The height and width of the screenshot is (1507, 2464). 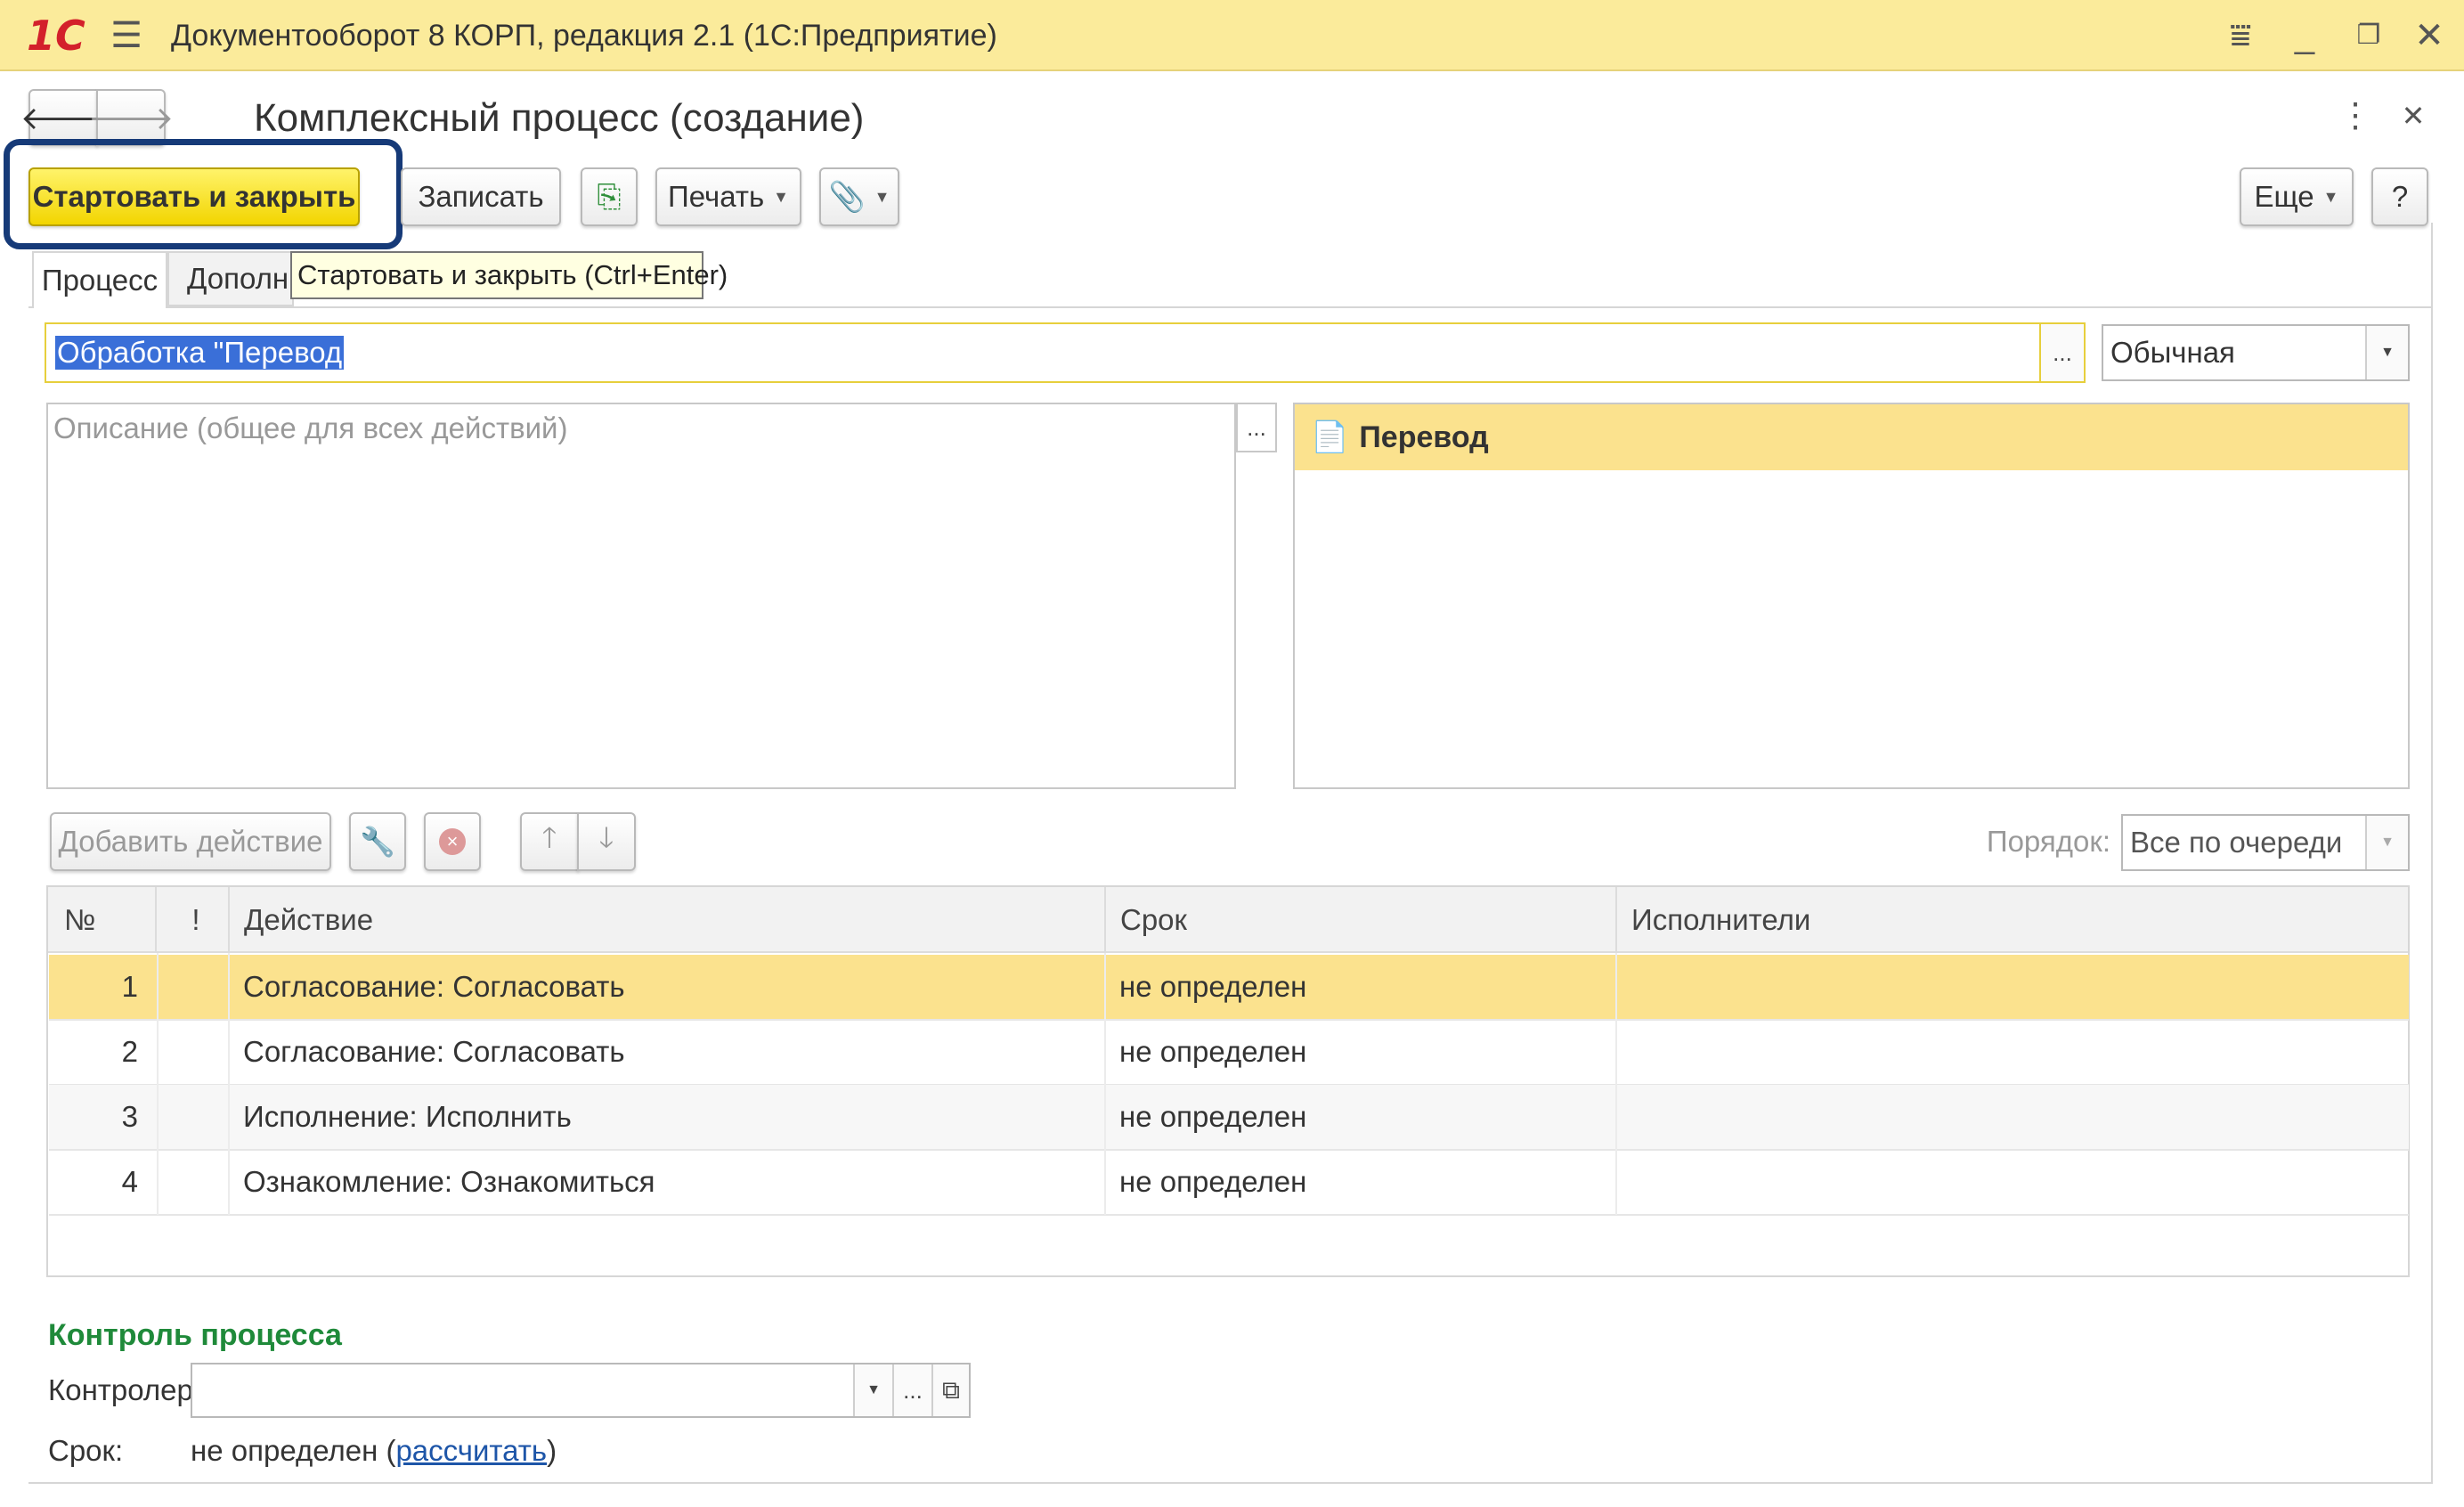 I want to click on move-down-button: 🡓, so click(x=606, y=842).